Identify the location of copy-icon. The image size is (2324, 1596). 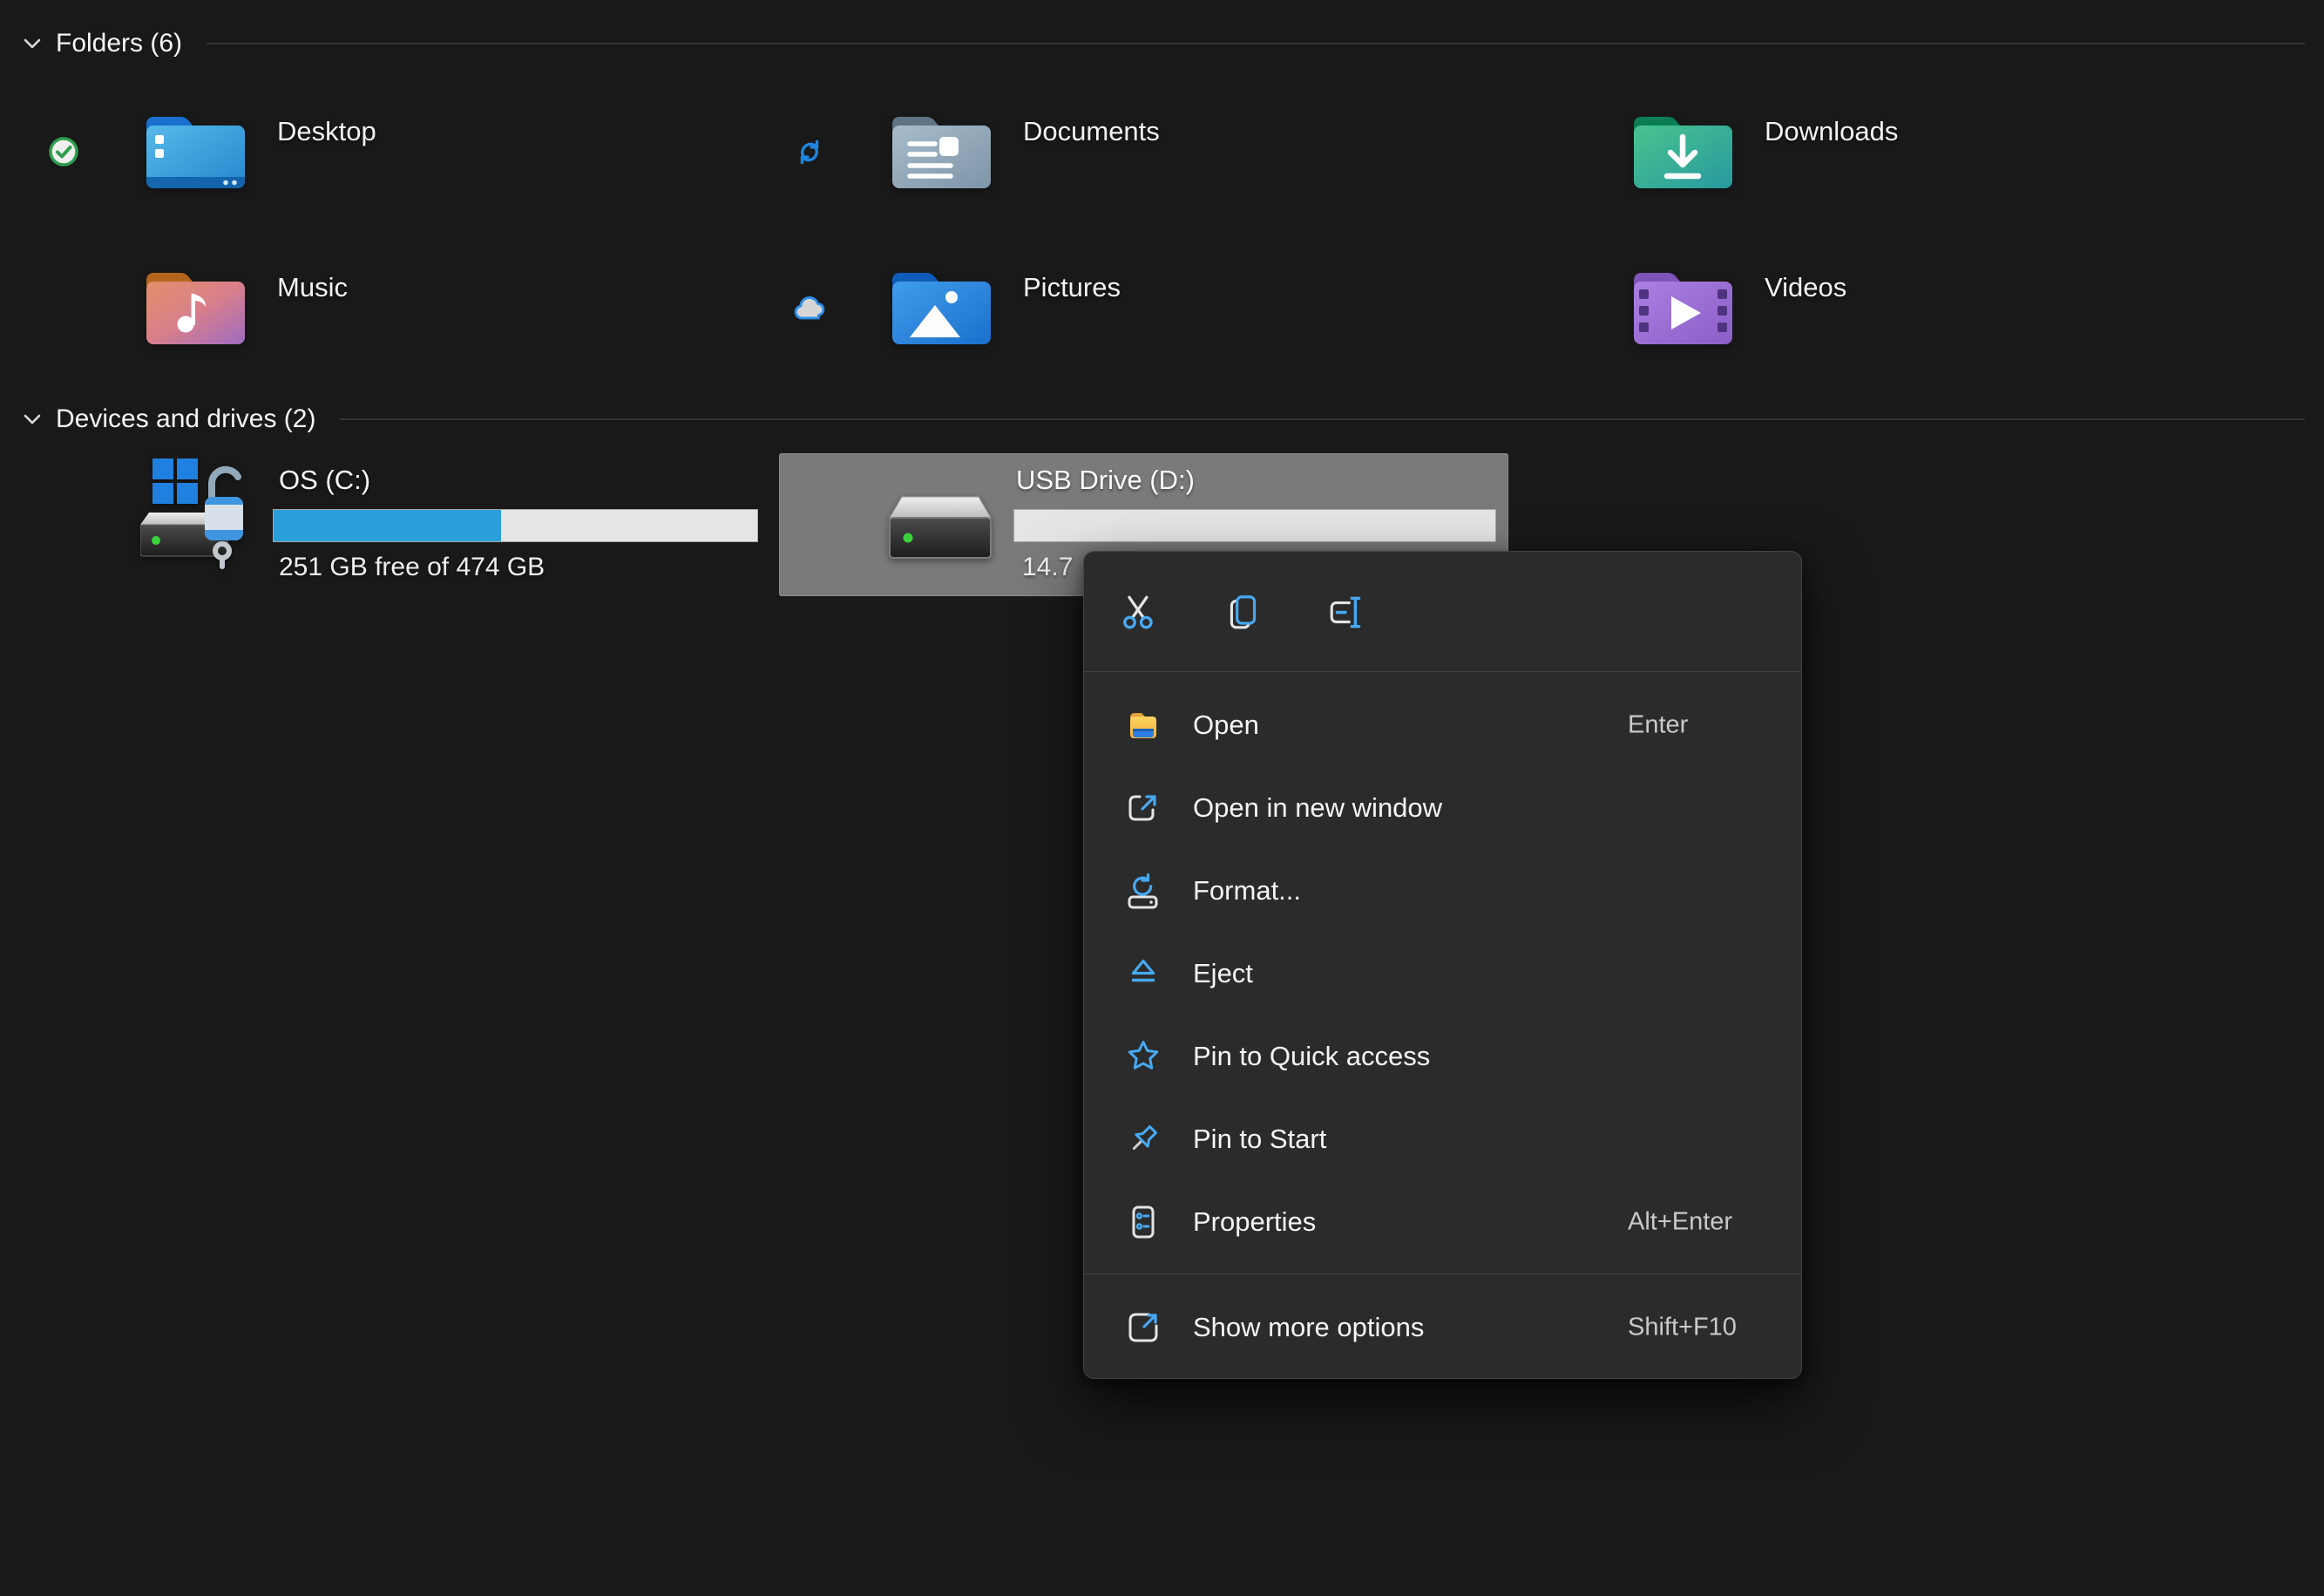
(1244, 611).